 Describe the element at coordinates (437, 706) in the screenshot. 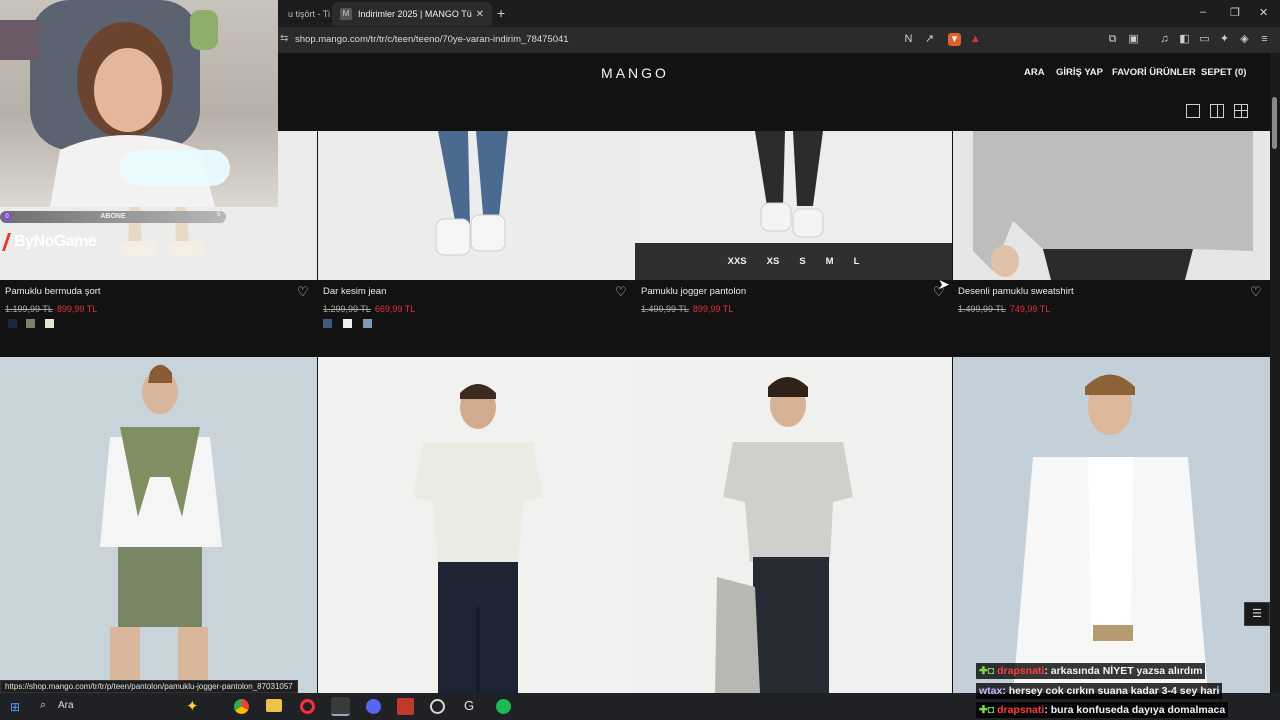

I see `obs-icon` at that location.